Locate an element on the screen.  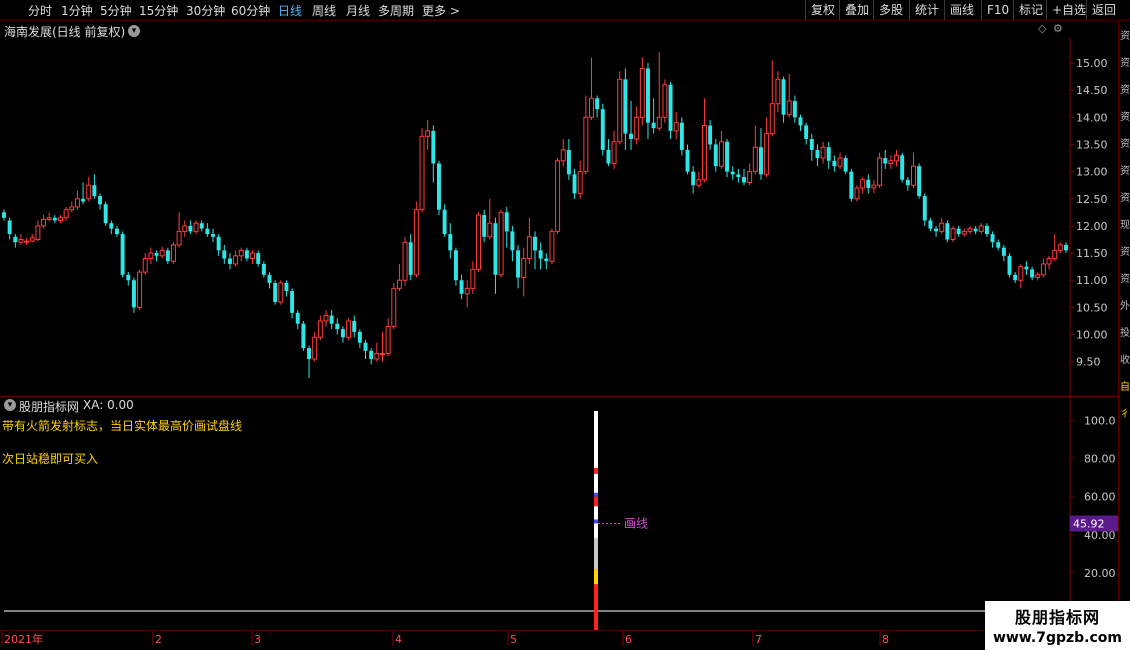
price-tick-label: 10.00 is located at coordinates (1092, 335).